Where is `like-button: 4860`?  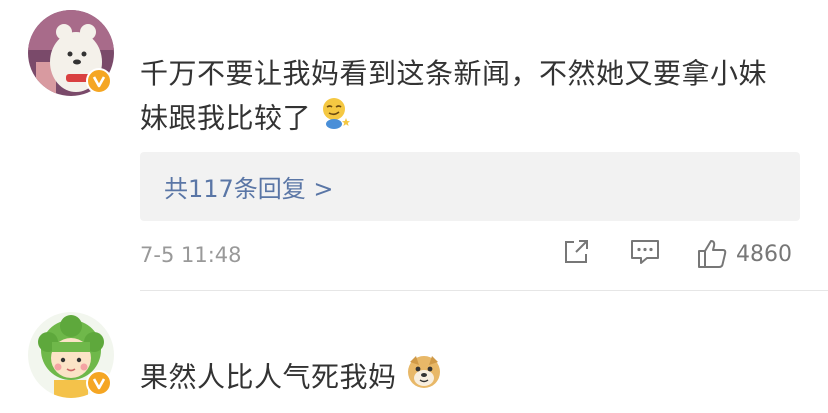
like-button: 4860 is located at coordinates (744, 254).